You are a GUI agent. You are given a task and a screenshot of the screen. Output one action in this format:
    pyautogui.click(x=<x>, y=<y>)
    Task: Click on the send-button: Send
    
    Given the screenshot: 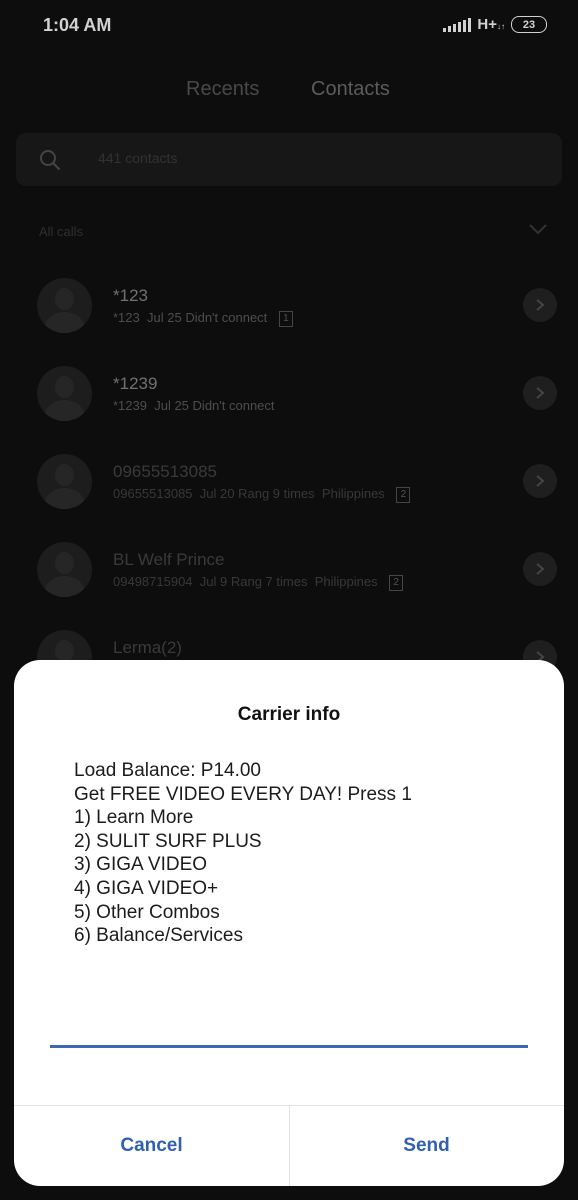 What is the action you would take?
    pyautogui.click(x=426, y=1146)
    